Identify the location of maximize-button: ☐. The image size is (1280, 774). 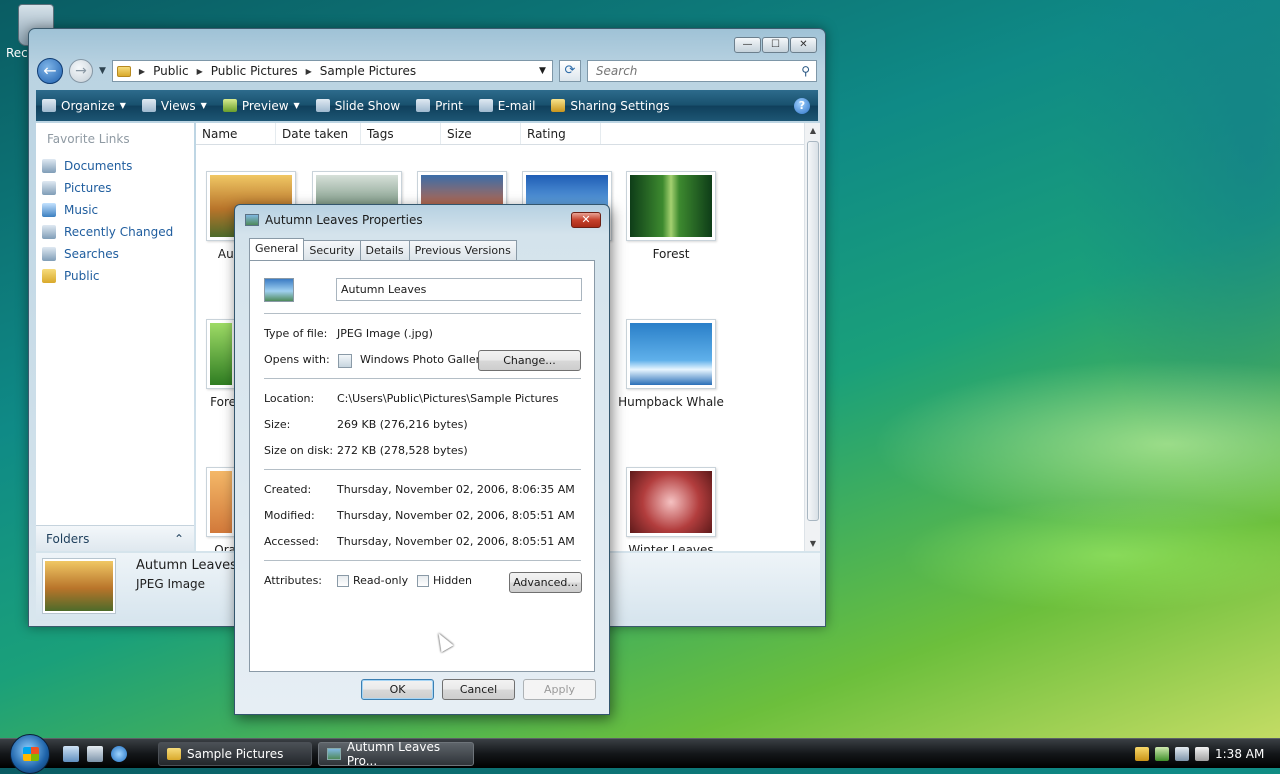
(775, 45).